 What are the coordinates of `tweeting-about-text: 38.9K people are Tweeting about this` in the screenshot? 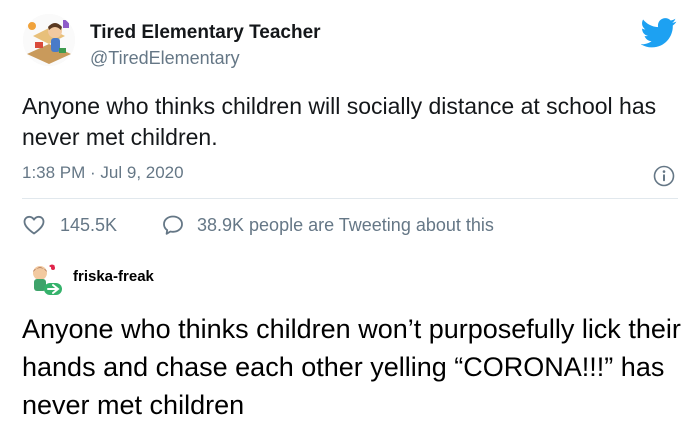 It's located at (345, 224).